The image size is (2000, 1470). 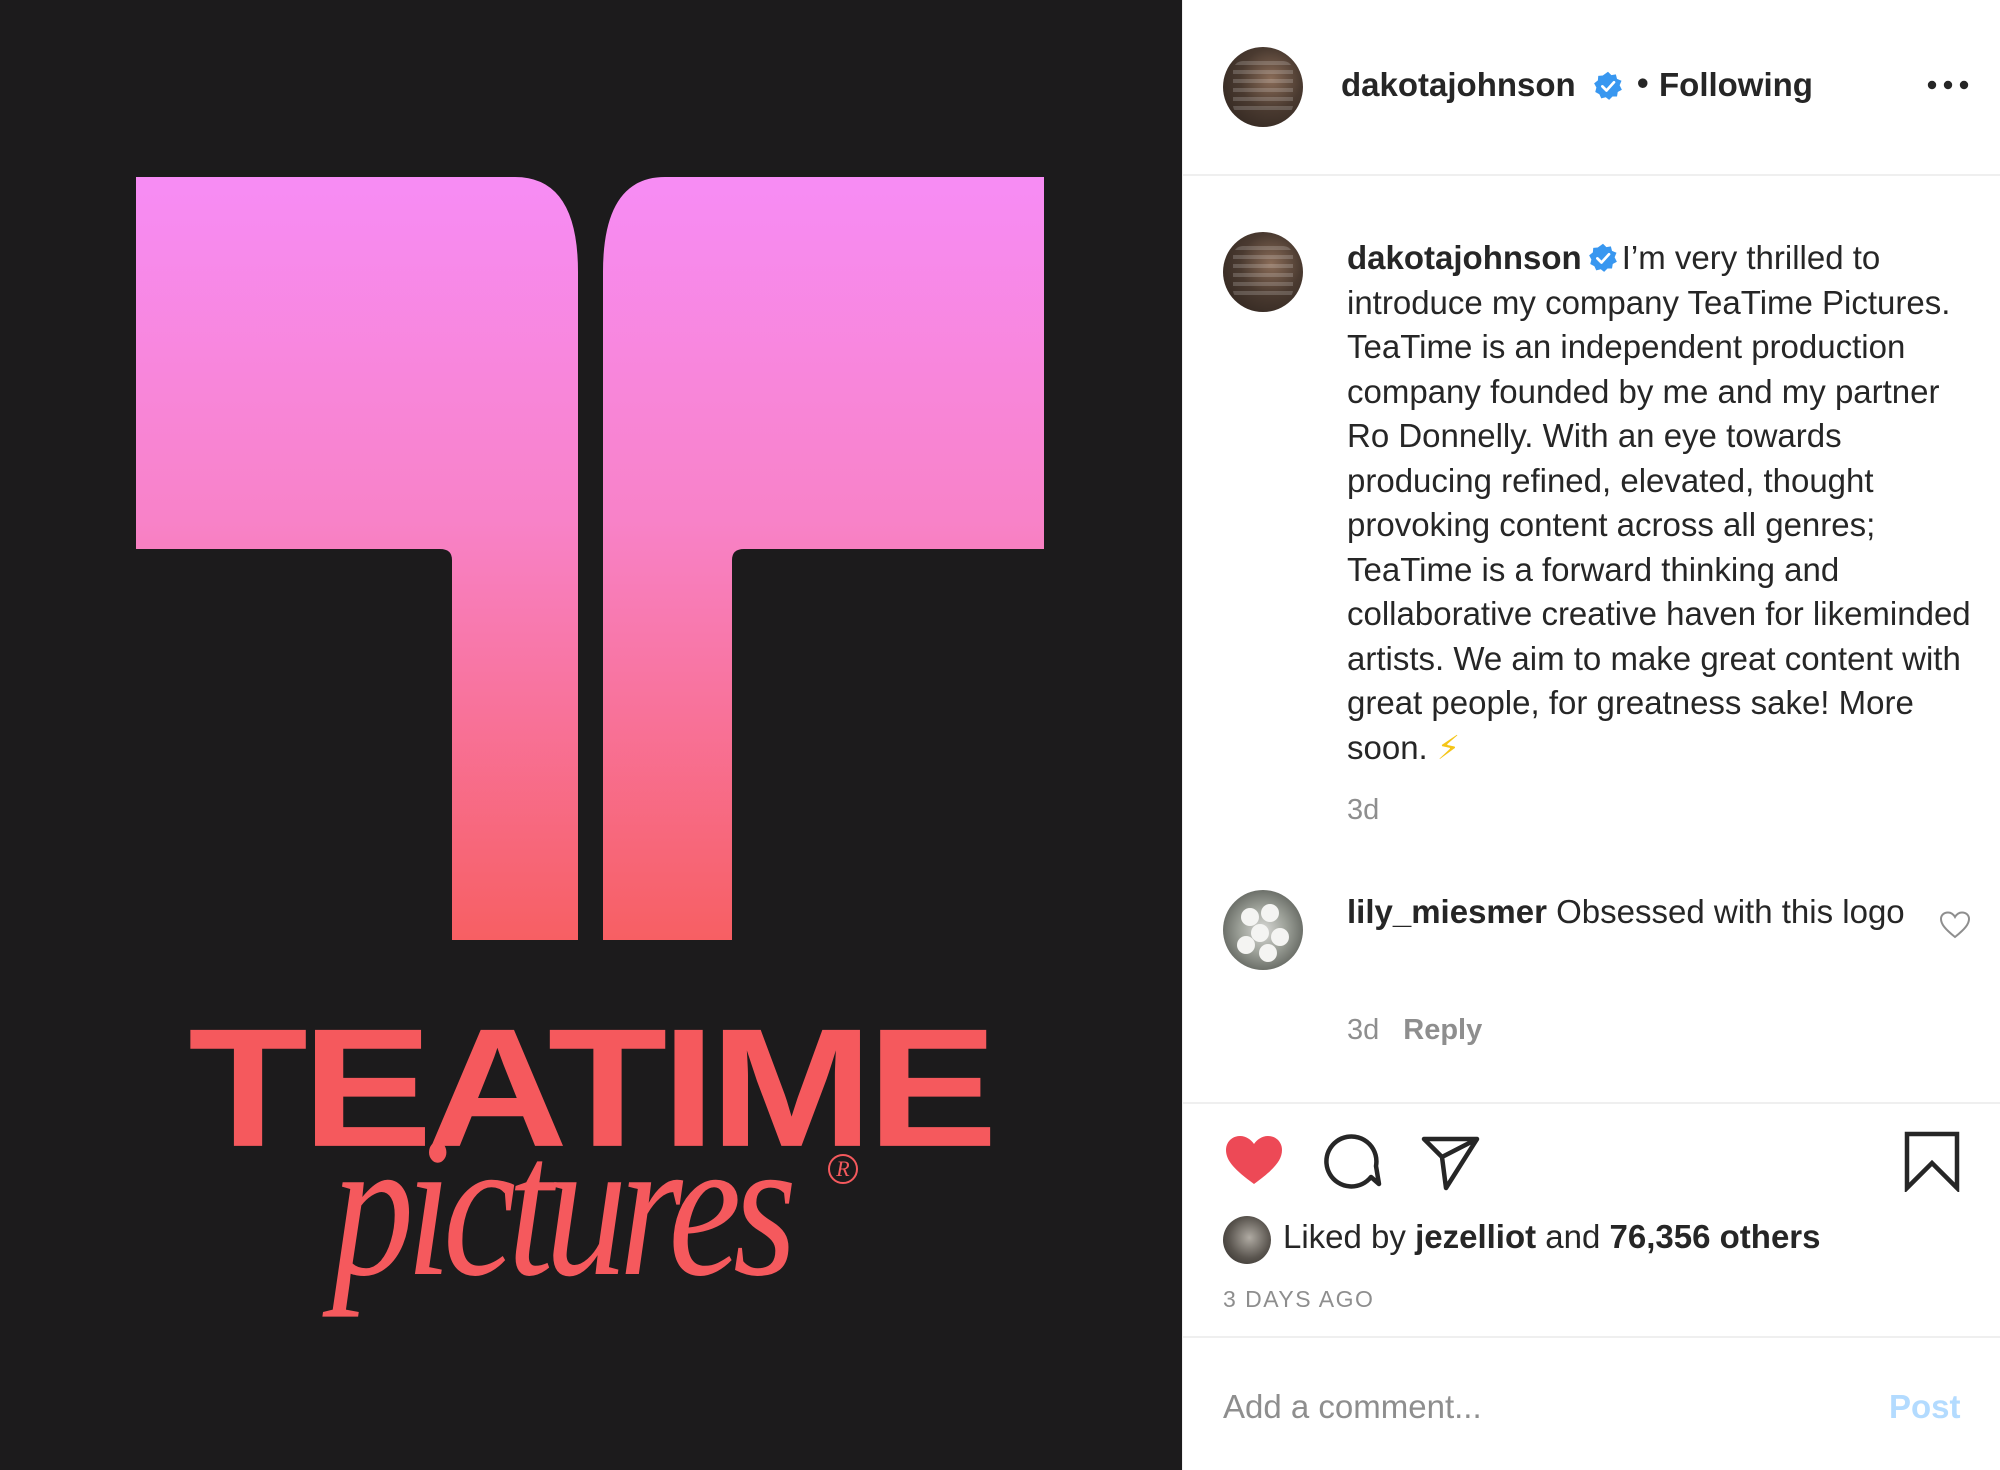 I want to click on post-header: dakotajohnson • Following, so click(x=1591, y=88).